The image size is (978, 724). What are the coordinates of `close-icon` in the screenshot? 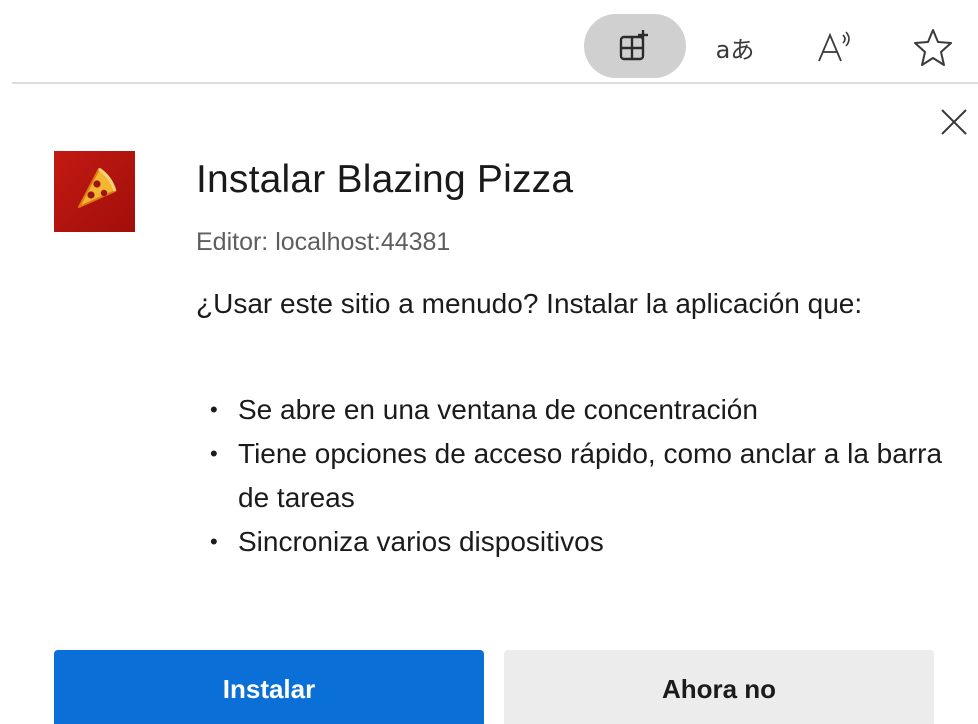 It's located at (954, 124).